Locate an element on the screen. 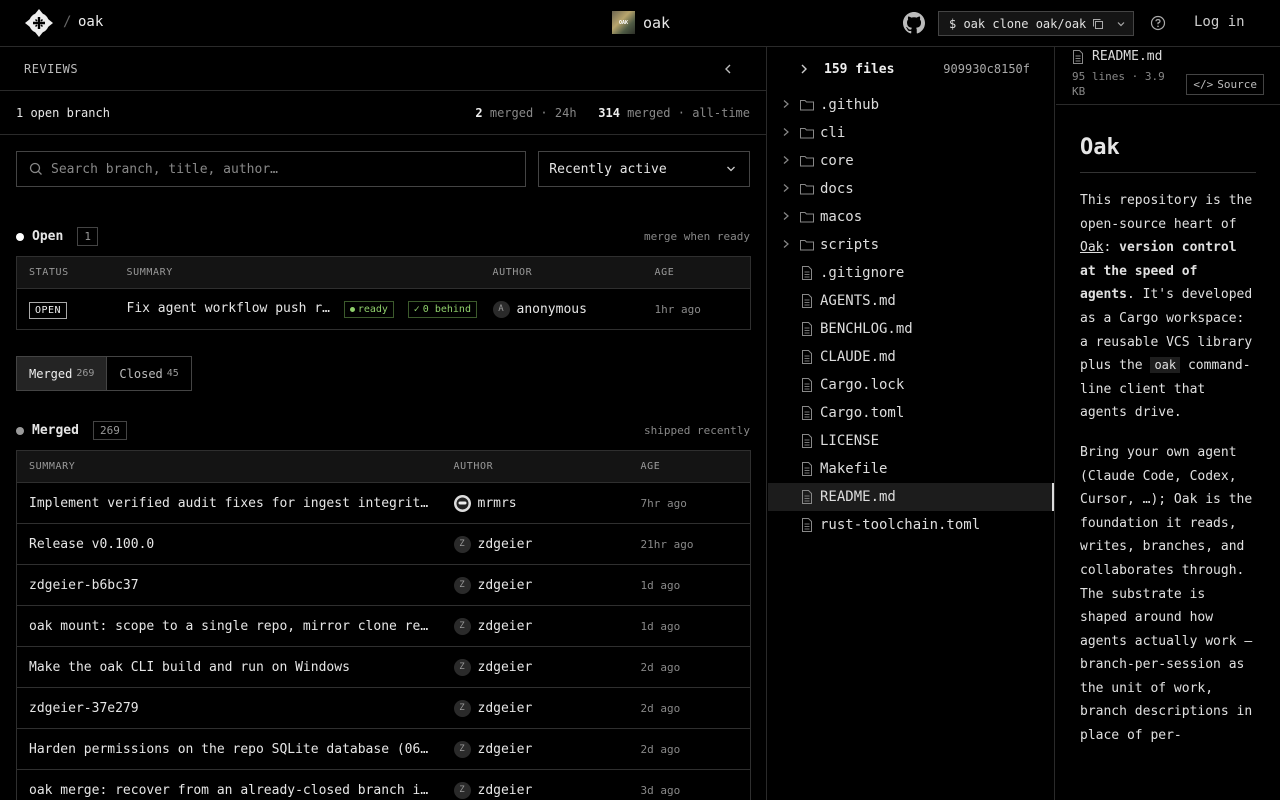 This screenshot has width=1280, height=800. logo-icon is located at coordinates (39, 23).